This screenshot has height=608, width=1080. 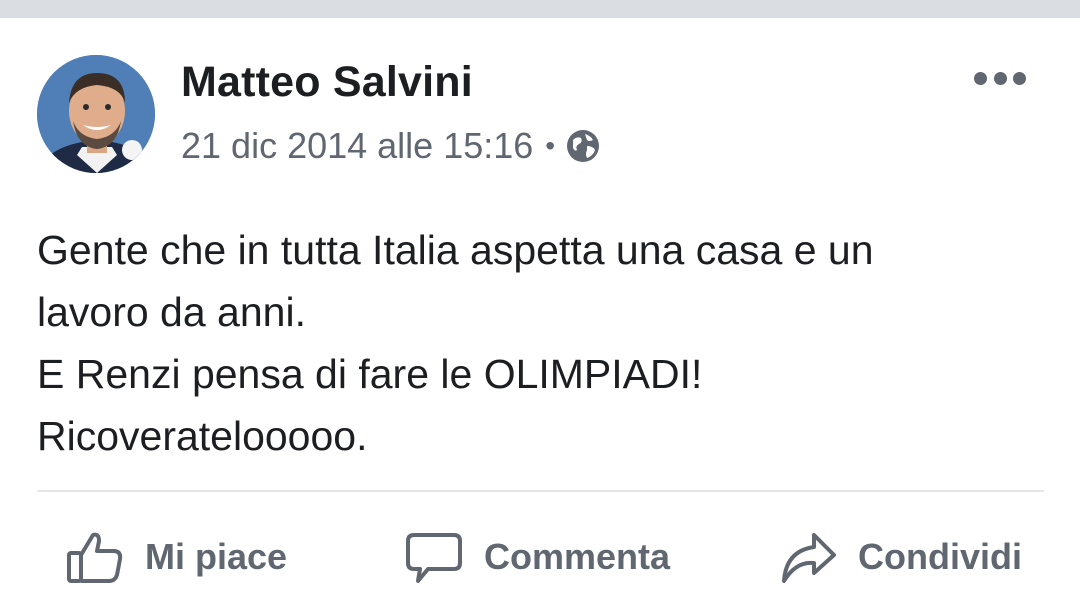 What do you see at coordinates (540, 491) in the screenshot?
I see `divider` at bounding box center [540, 491].